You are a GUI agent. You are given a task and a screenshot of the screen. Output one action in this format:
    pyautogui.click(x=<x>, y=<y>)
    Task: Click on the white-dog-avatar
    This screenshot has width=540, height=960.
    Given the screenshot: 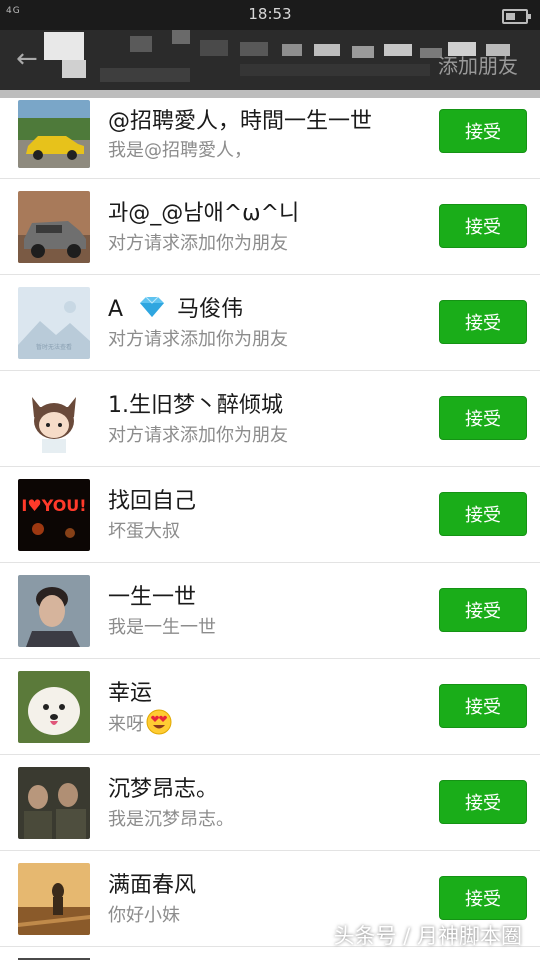 What is the action you would take?
    pyautogui.click(x=54, y=707)
    